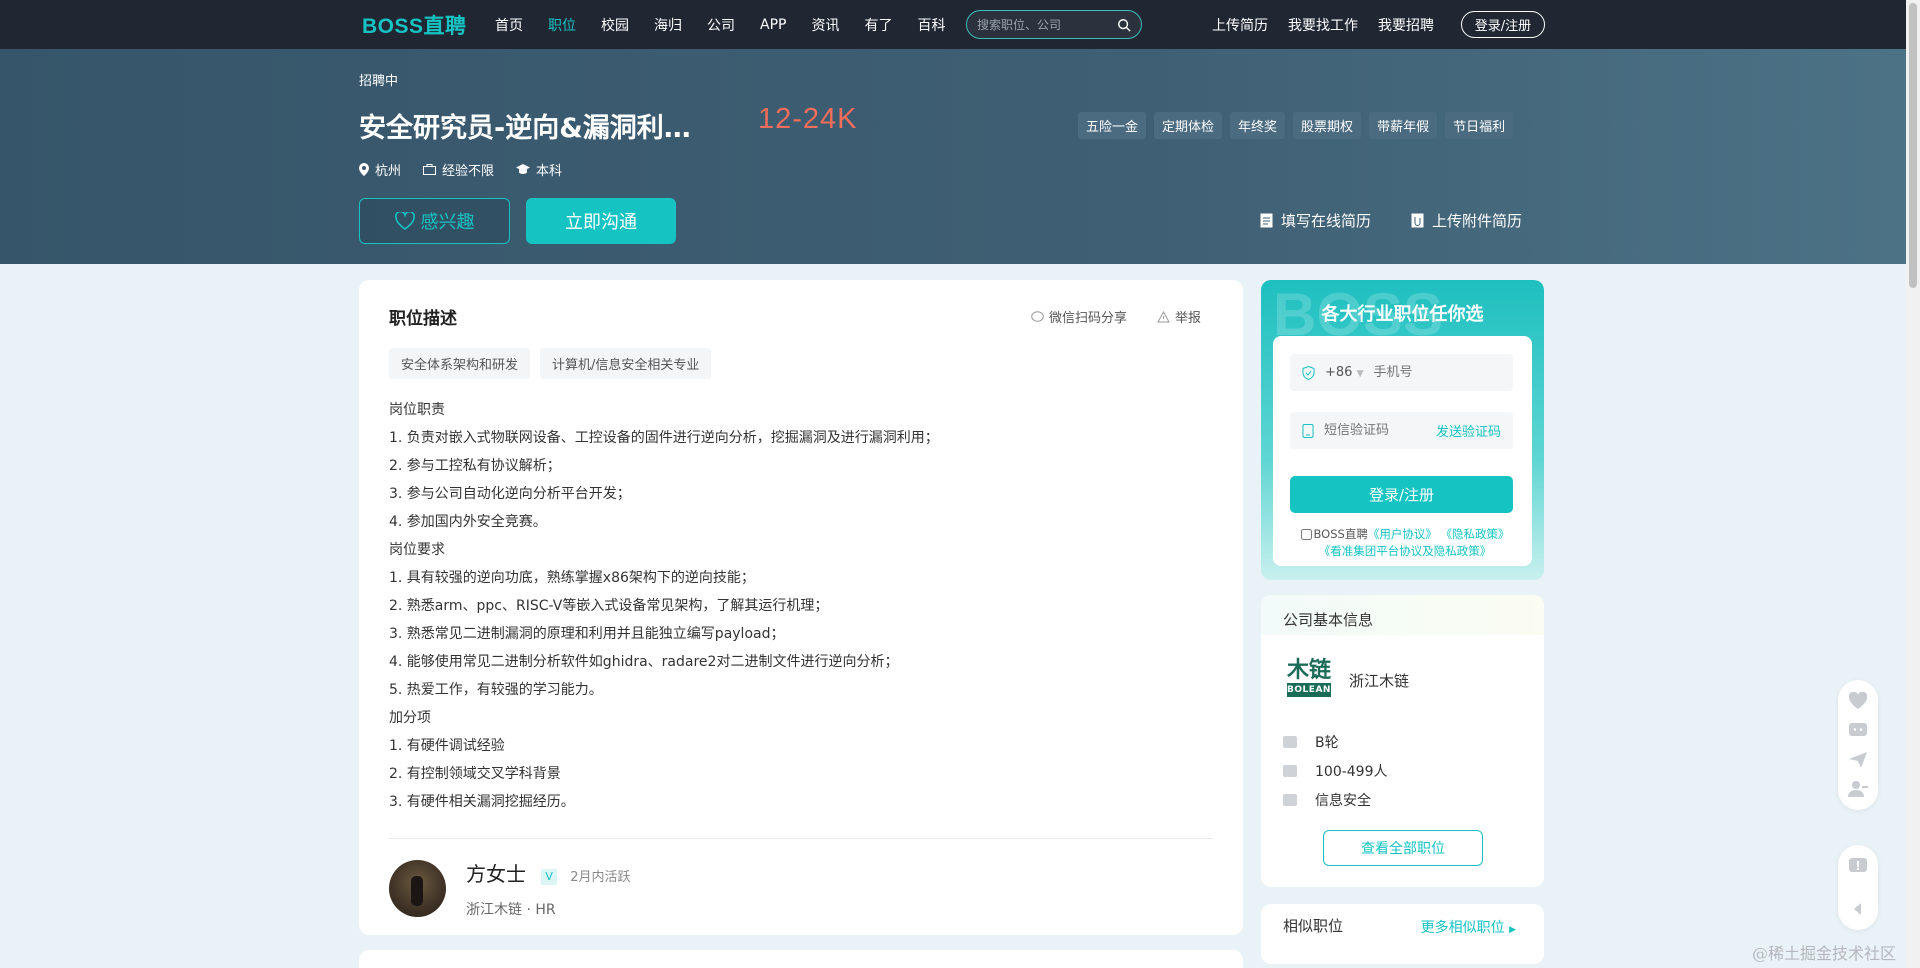  What do you see at coordinates (1405, 543) in the screenshot?
I see `agreement: BOSS直聘《用户协议》 《隐私政策》 《看准集团平台协议及隐私政策》` at bounding box center [1405, 543].